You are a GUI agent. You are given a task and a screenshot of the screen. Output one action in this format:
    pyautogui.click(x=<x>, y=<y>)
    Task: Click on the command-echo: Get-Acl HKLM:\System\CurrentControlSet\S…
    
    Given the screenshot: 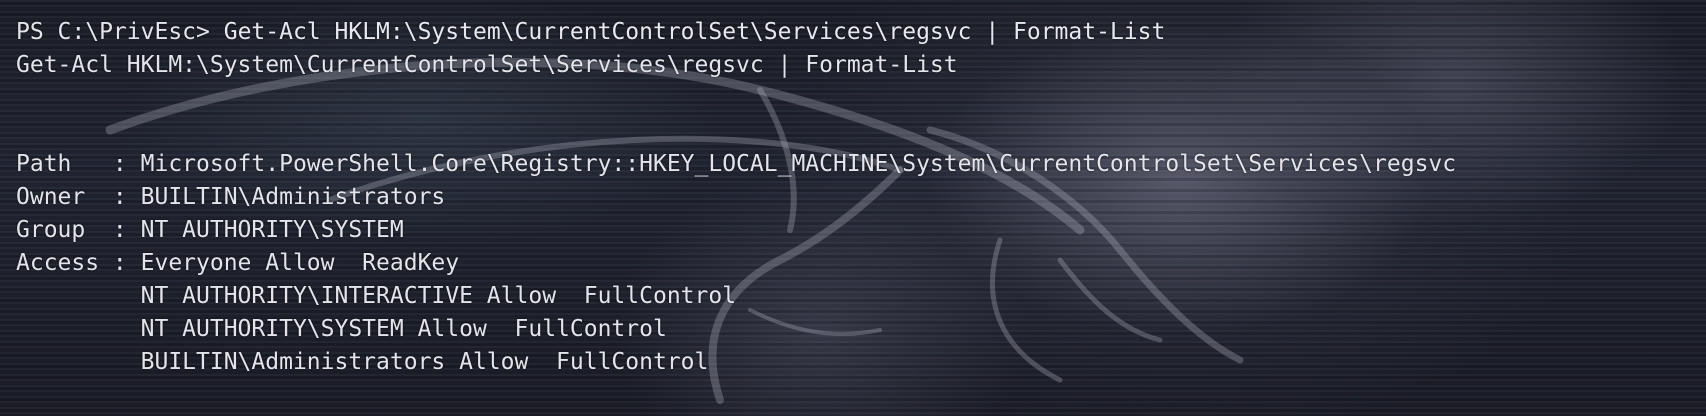 What is the action you would take?
    pyautogui.click(x=487, y=65)
    